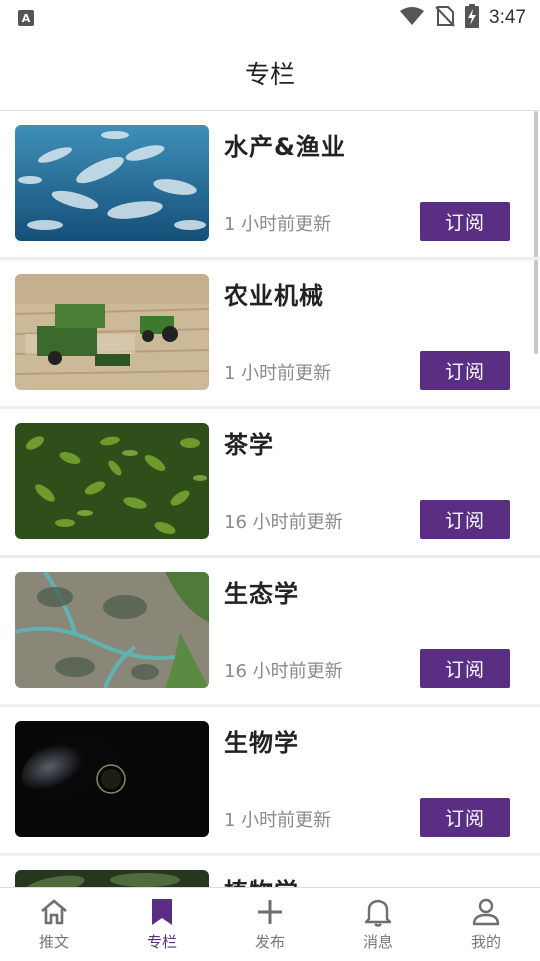 Image resolution: width=540 pixels, height=961 pixels. I want to click on wifi-icon, so click(412, 18).